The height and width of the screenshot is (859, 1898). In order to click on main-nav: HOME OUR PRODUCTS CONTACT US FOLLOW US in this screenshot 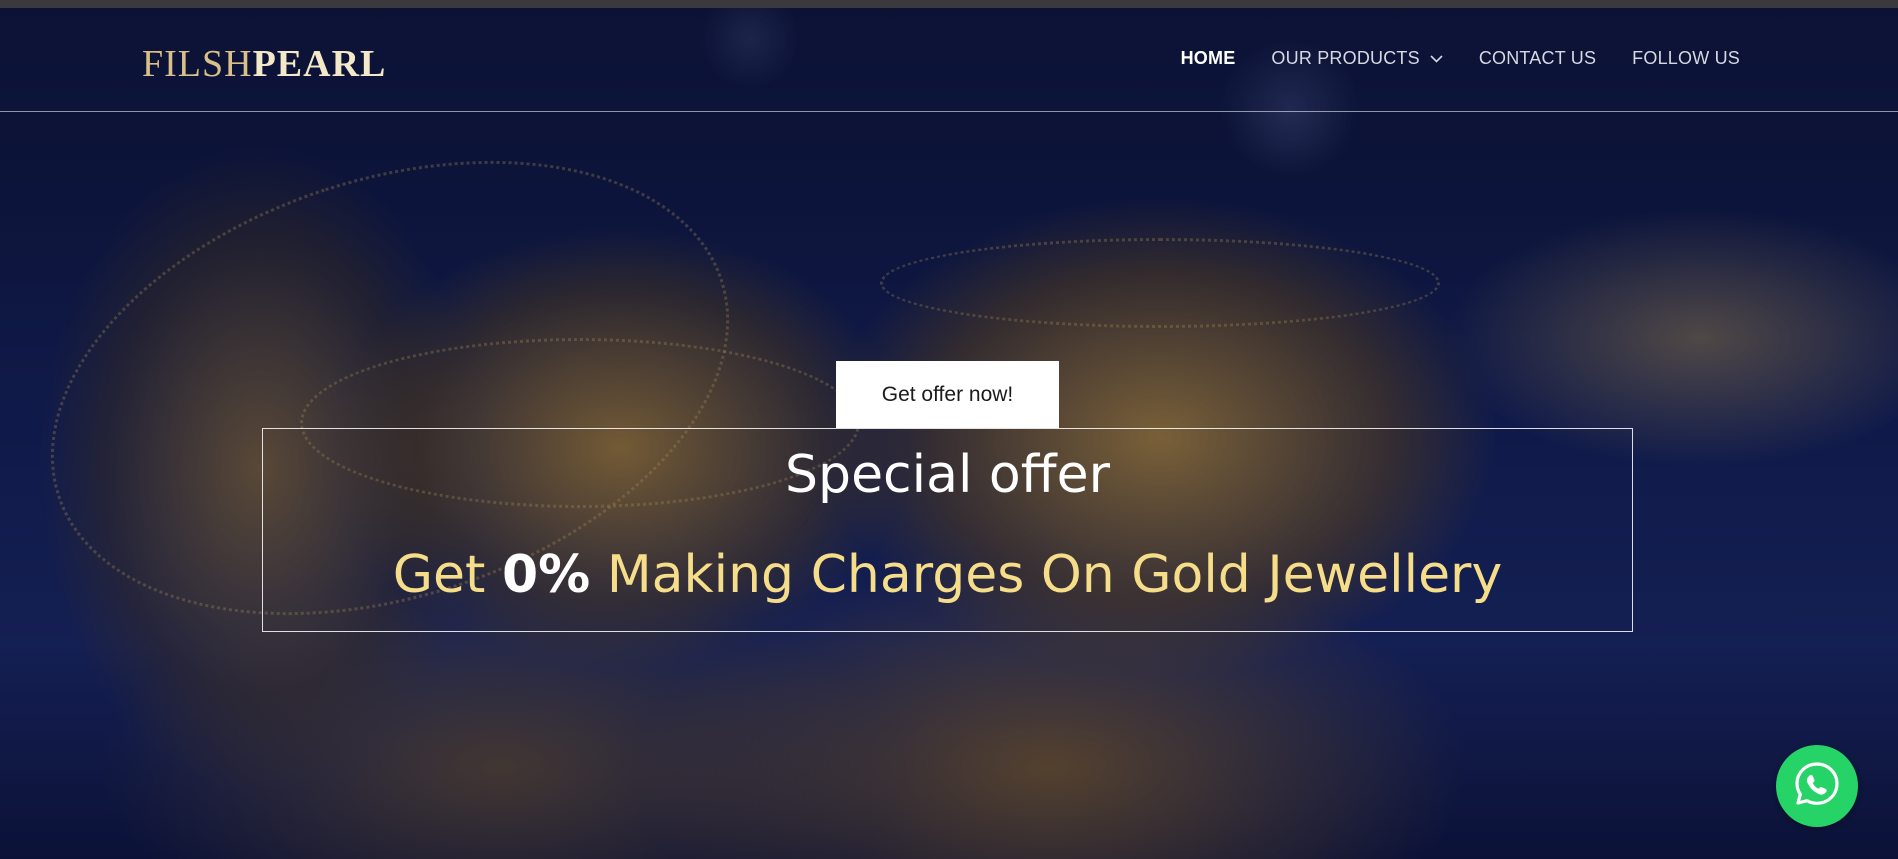, I will do `click(1460, 58)`.